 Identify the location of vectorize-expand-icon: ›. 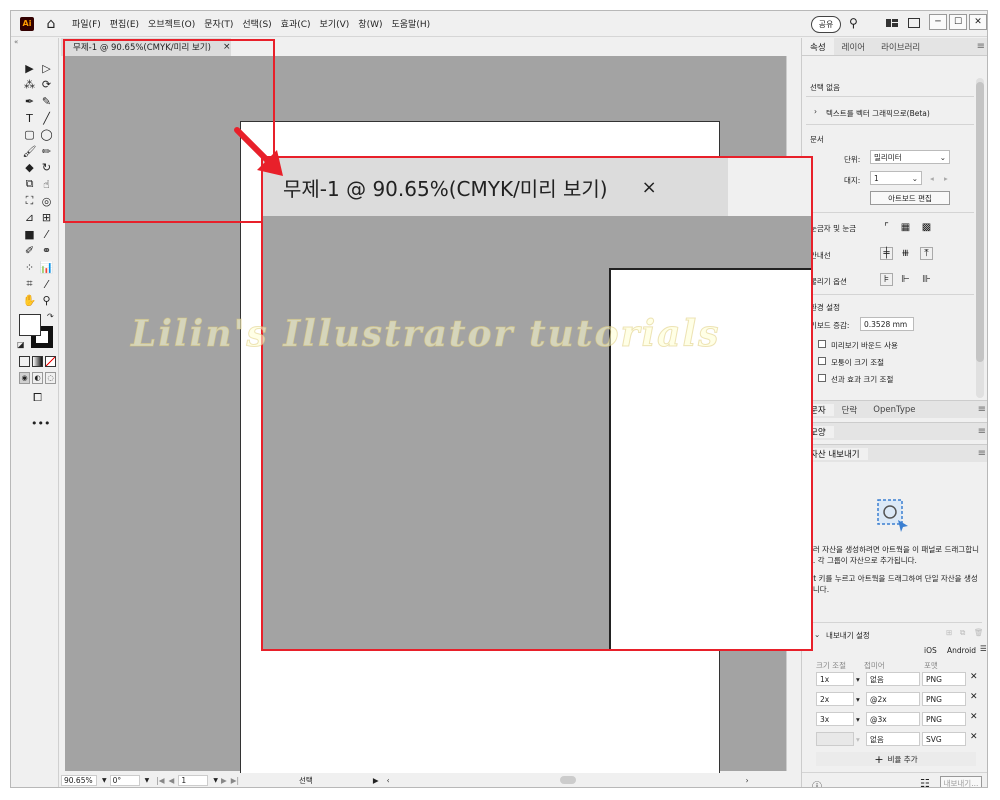
(815, 111).